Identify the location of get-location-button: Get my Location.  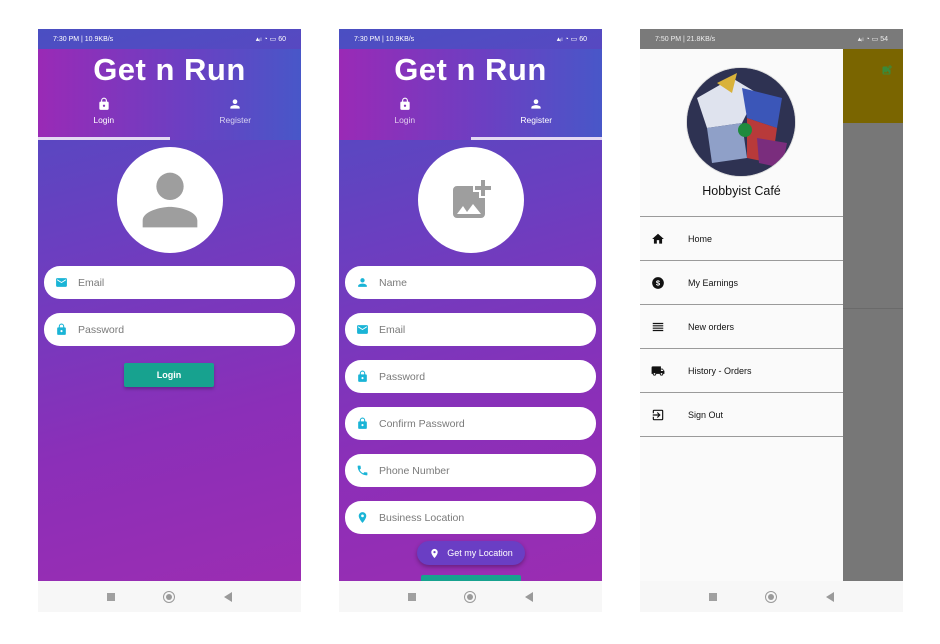
(471, 553).